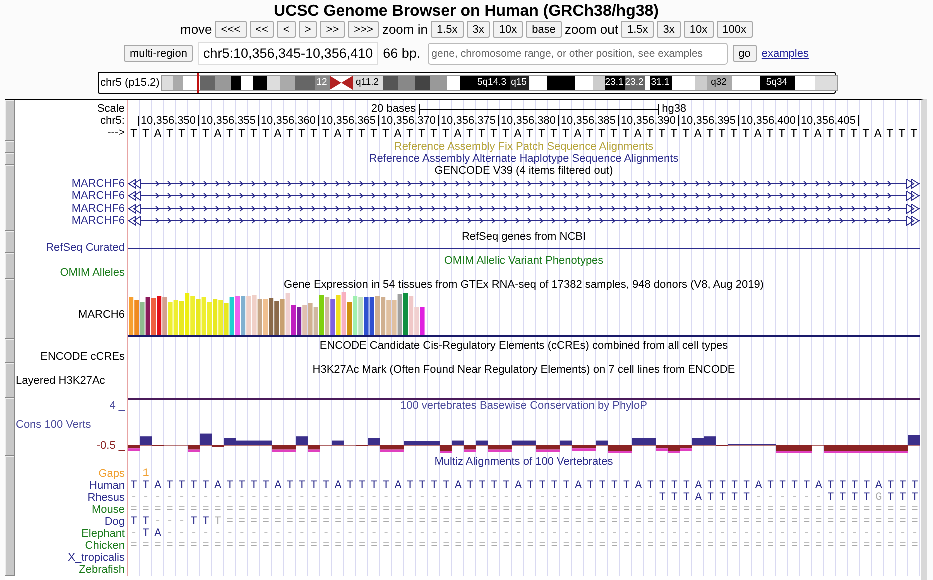 This screenshot has width=933, height=580. Describe the element at coordinates (519, 83) in the screenshot. I see `chromosome-band: q15` at that location.